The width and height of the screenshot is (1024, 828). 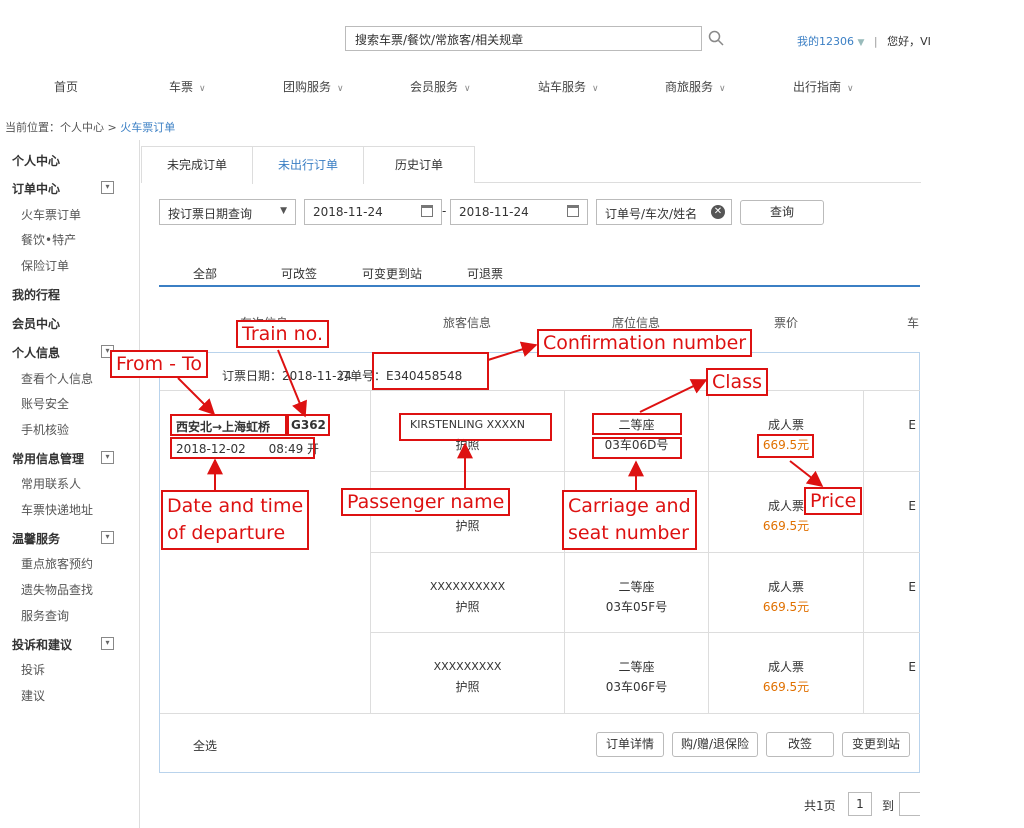 I want to click on nav-item: 首页, so click(x=66, y=86).